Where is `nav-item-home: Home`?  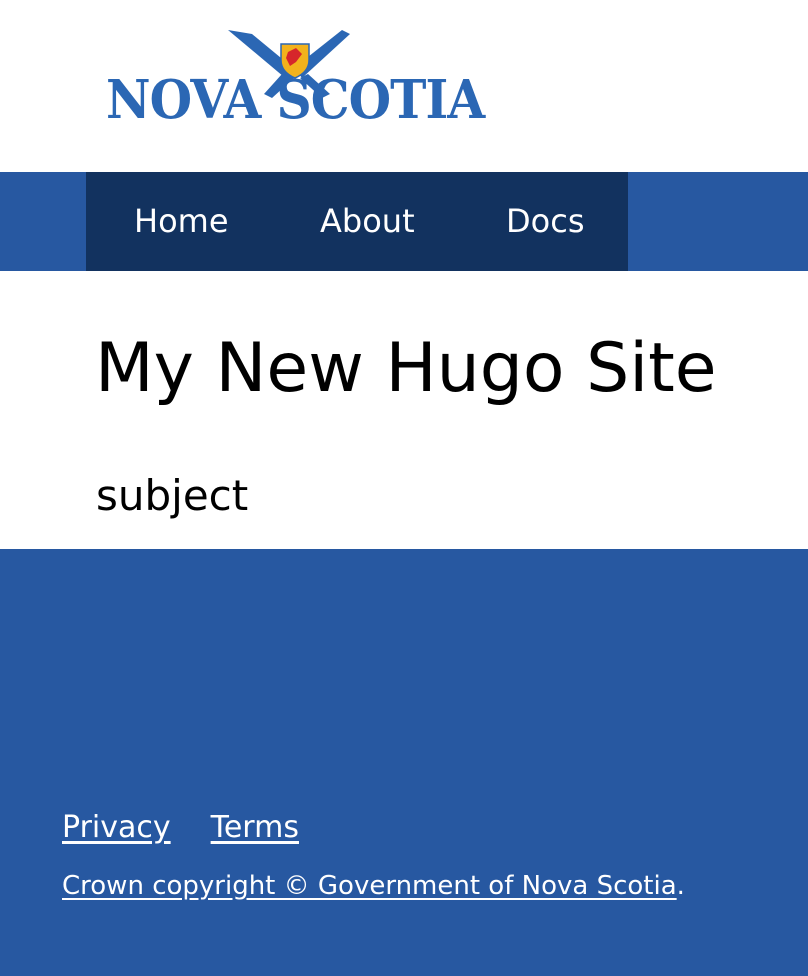
nav-item-home: Home is located at coordinates (181, 221).